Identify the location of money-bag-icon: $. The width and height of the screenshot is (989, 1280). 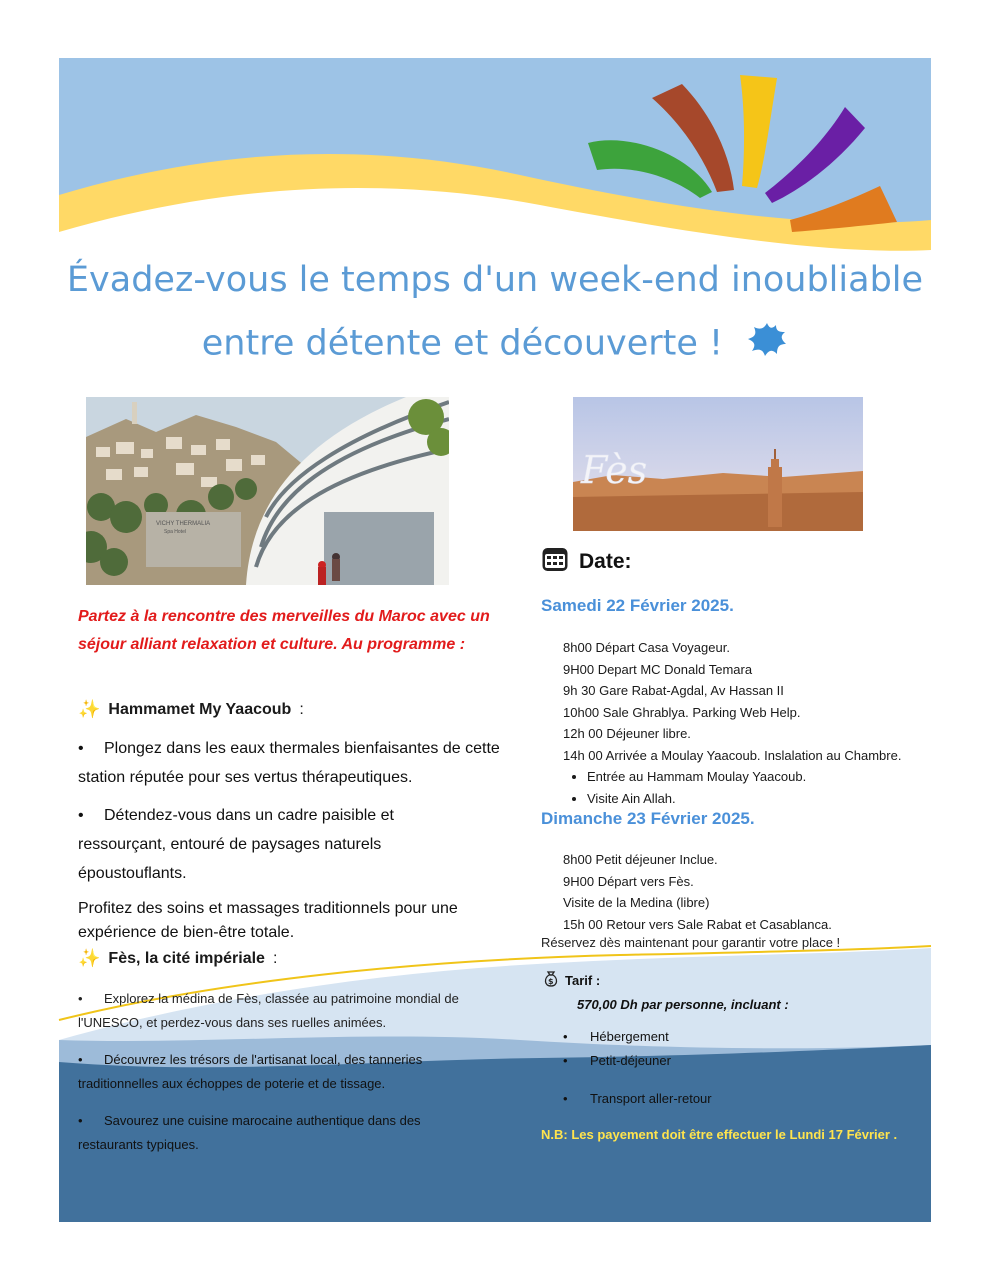
(551, 980).